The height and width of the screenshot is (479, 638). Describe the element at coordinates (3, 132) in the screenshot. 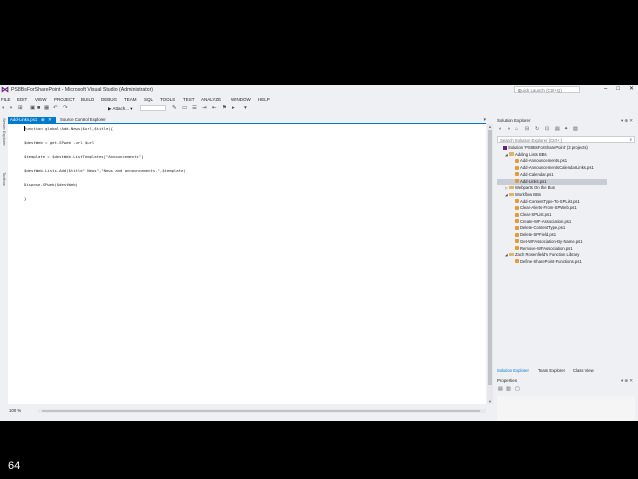

I see `server-explorer-tab: Server Explorer` at that location.